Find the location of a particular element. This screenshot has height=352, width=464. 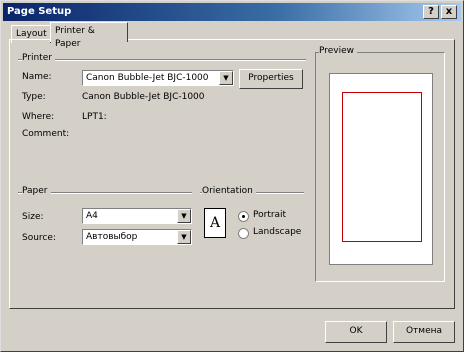

printer-where-value: LPT1: is located at coordinates (94, 117).